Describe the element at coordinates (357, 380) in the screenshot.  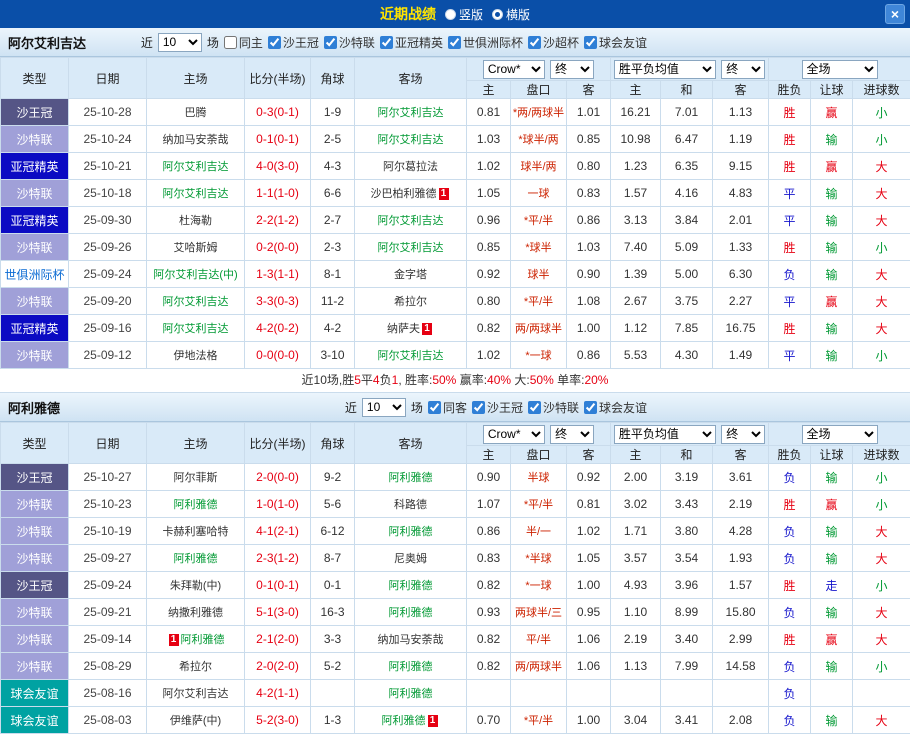
I see `summary-segment: 5` at that location.